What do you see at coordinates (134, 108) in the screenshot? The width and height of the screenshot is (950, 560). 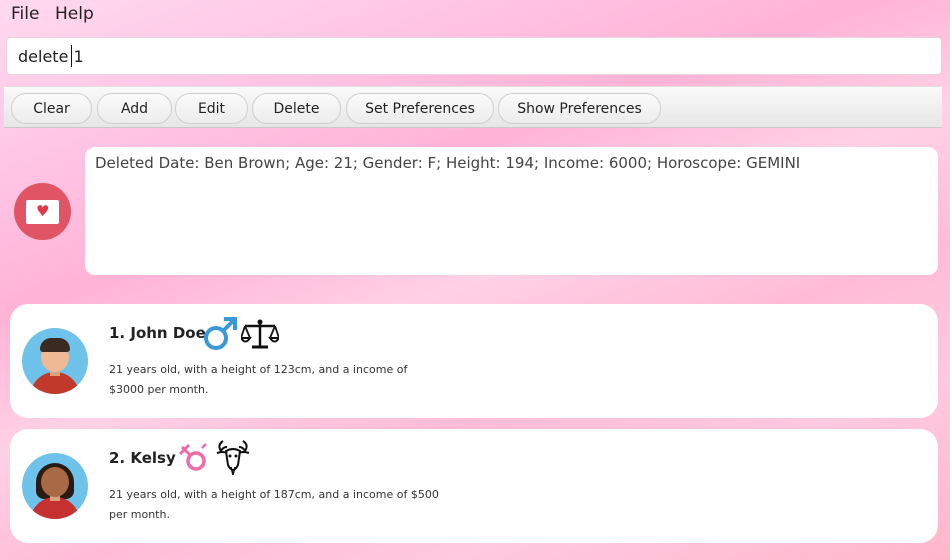 I see `add-button: Add` at bounding box center [134, 108].